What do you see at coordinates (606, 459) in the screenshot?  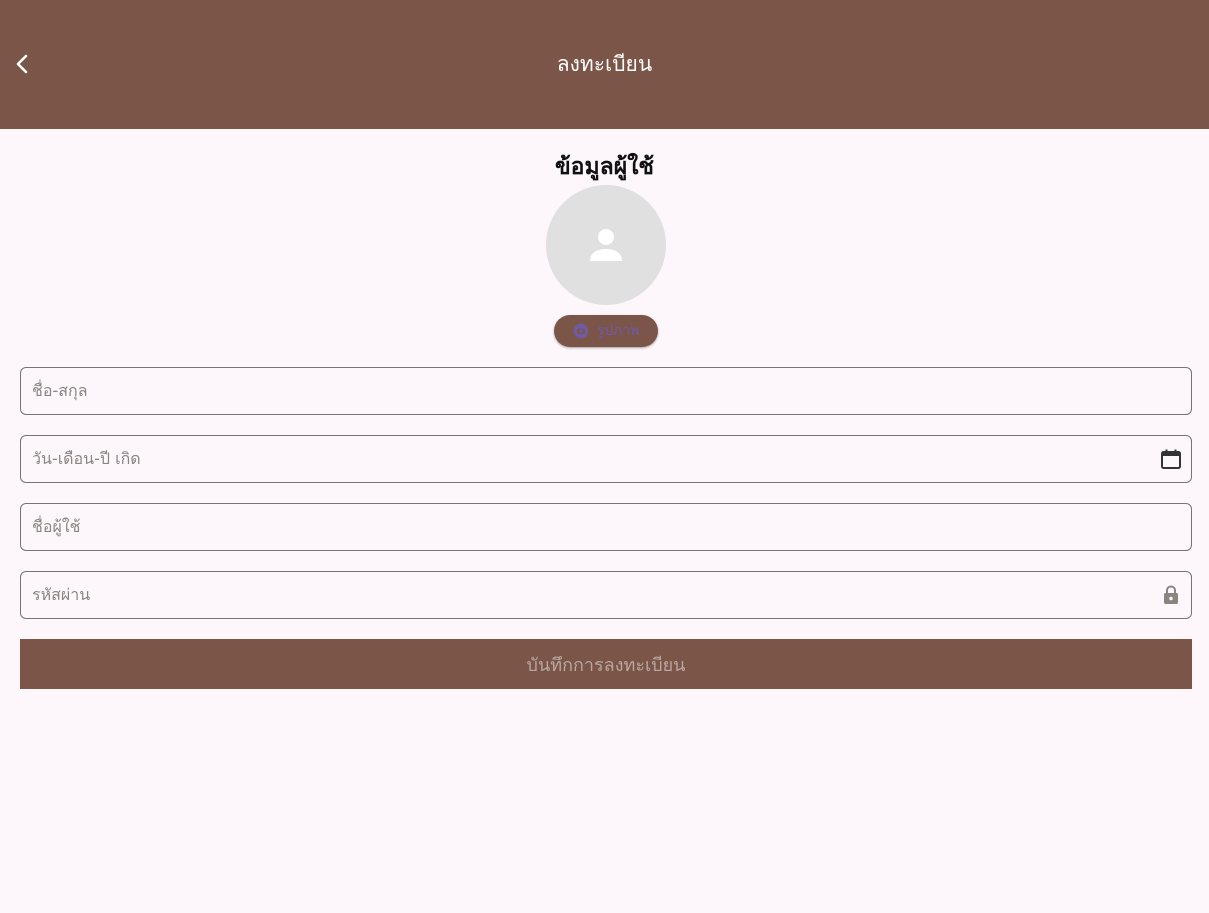 I see `birthdate-field: วัน-เดือน-ปี เกิด` at bounding box center [606, 459].